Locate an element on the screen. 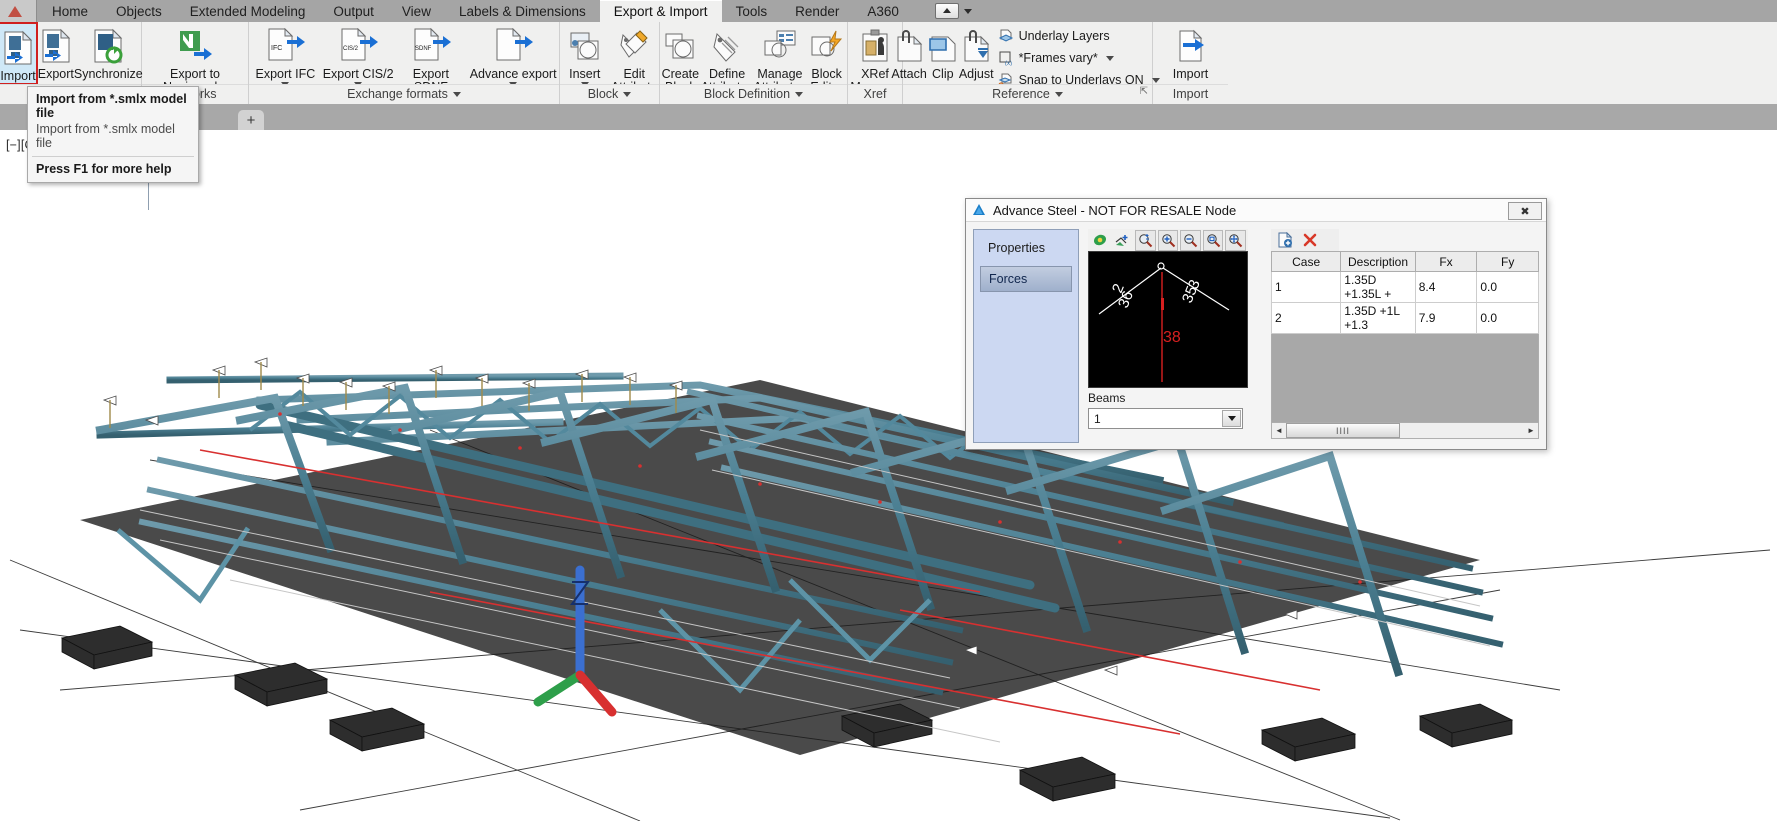  zoom-window-icon is located at coordinates (1145, 240).